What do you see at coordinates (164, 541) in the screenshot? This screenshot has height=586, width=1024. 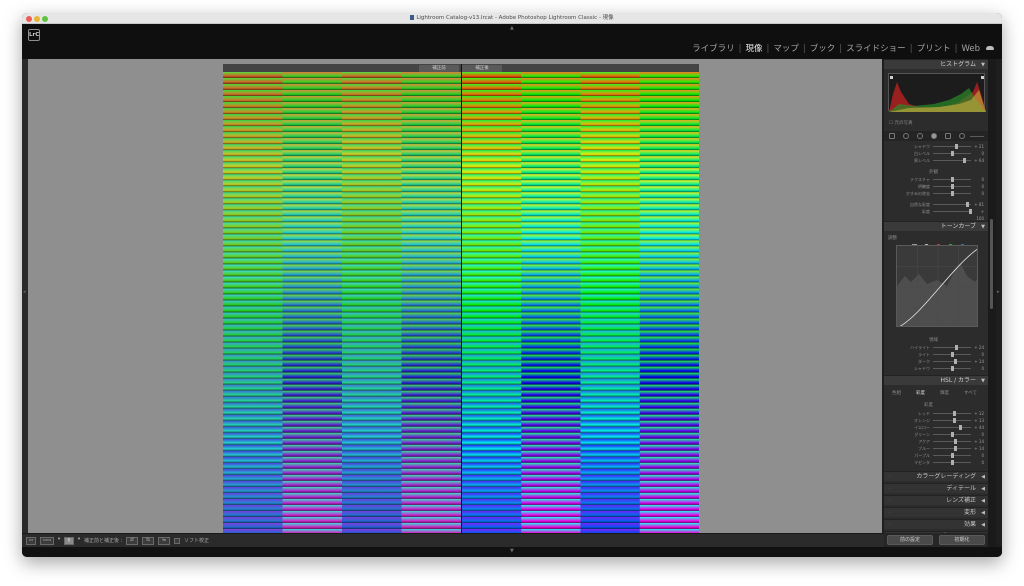 I see `swap-before-after-button: ⇋` at bounding box center [164, 541].